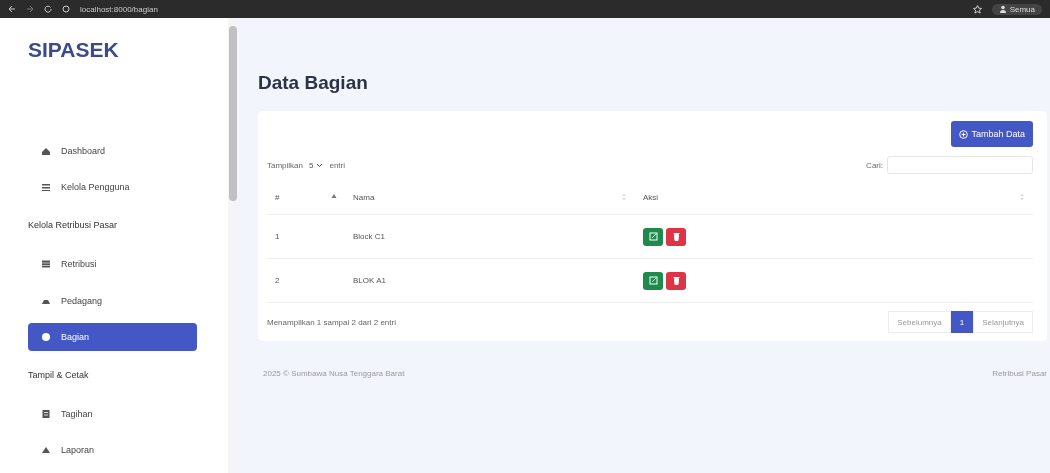  What do you see at coordinates (46, 413) in the screenshot?
I see `document-icon` at bounding box center [46, 413].